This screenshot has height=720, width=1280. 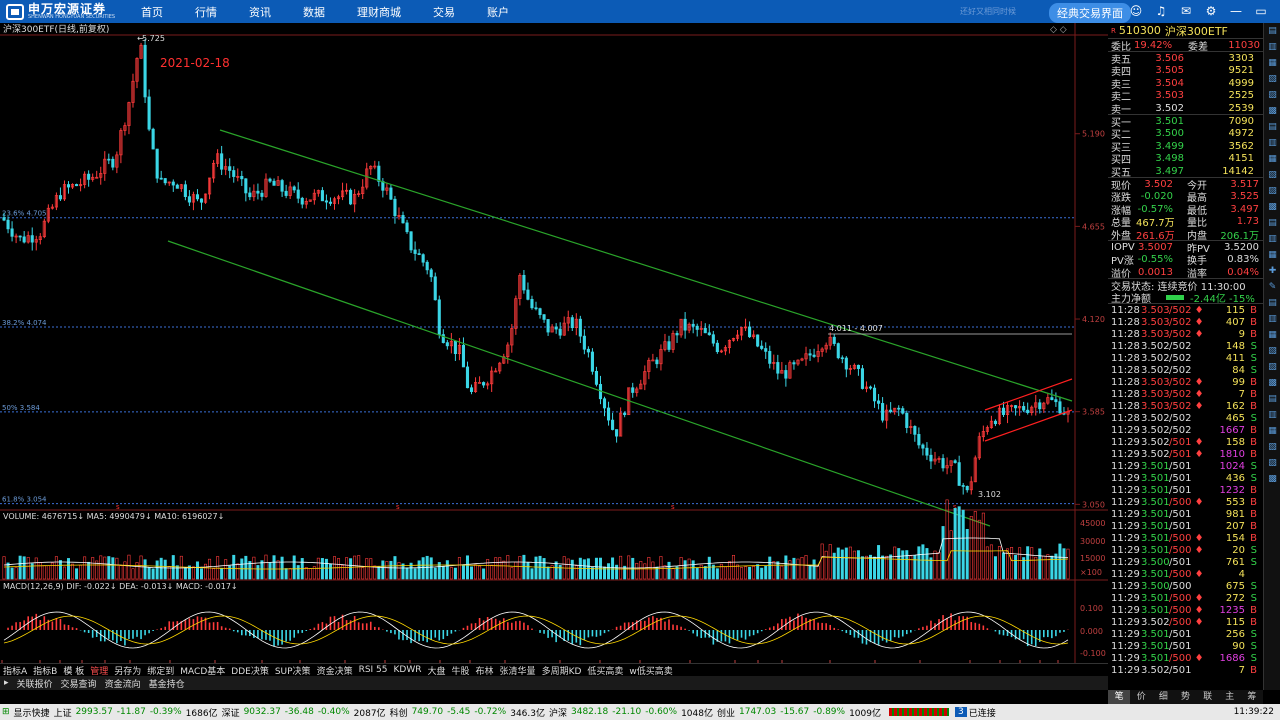 I want to click on tick-row: 11:28 3.502/502 84 S, so click(x=1185, y=370).